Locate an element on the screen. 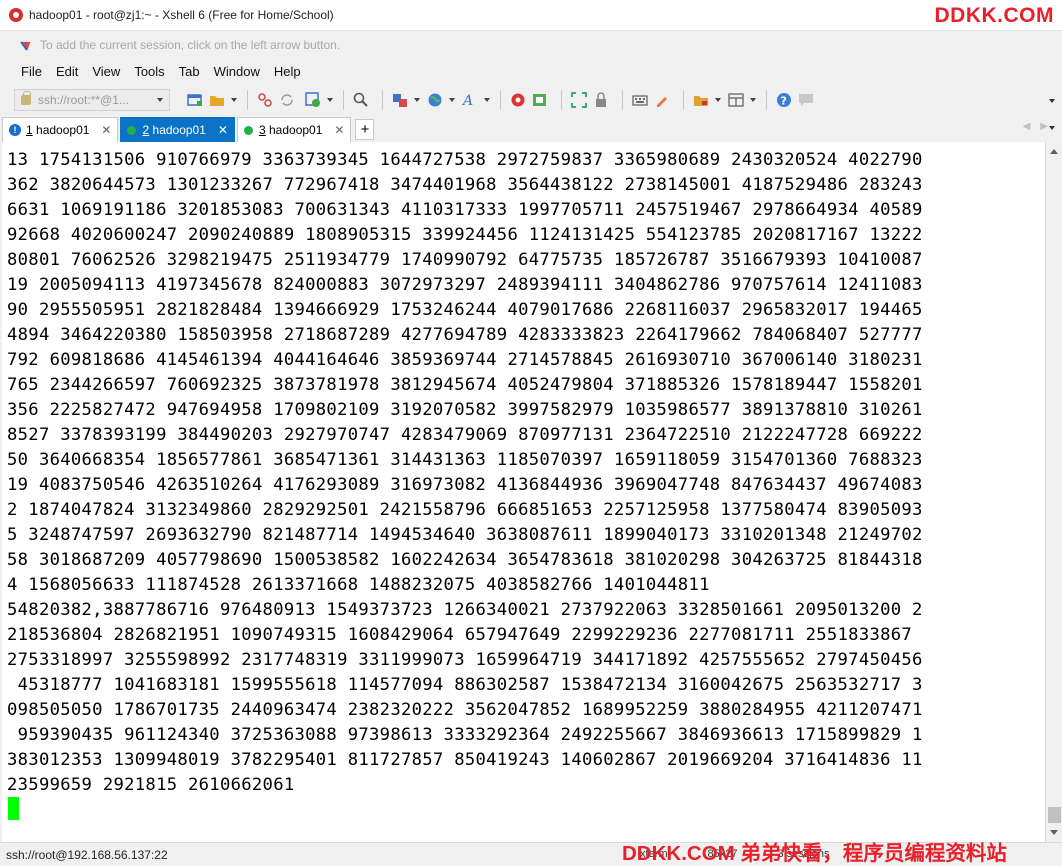 Image resolution: width=1062 pixels, height=866 pixels. layout-dropdown-icon is located at coordinates (753, 100).